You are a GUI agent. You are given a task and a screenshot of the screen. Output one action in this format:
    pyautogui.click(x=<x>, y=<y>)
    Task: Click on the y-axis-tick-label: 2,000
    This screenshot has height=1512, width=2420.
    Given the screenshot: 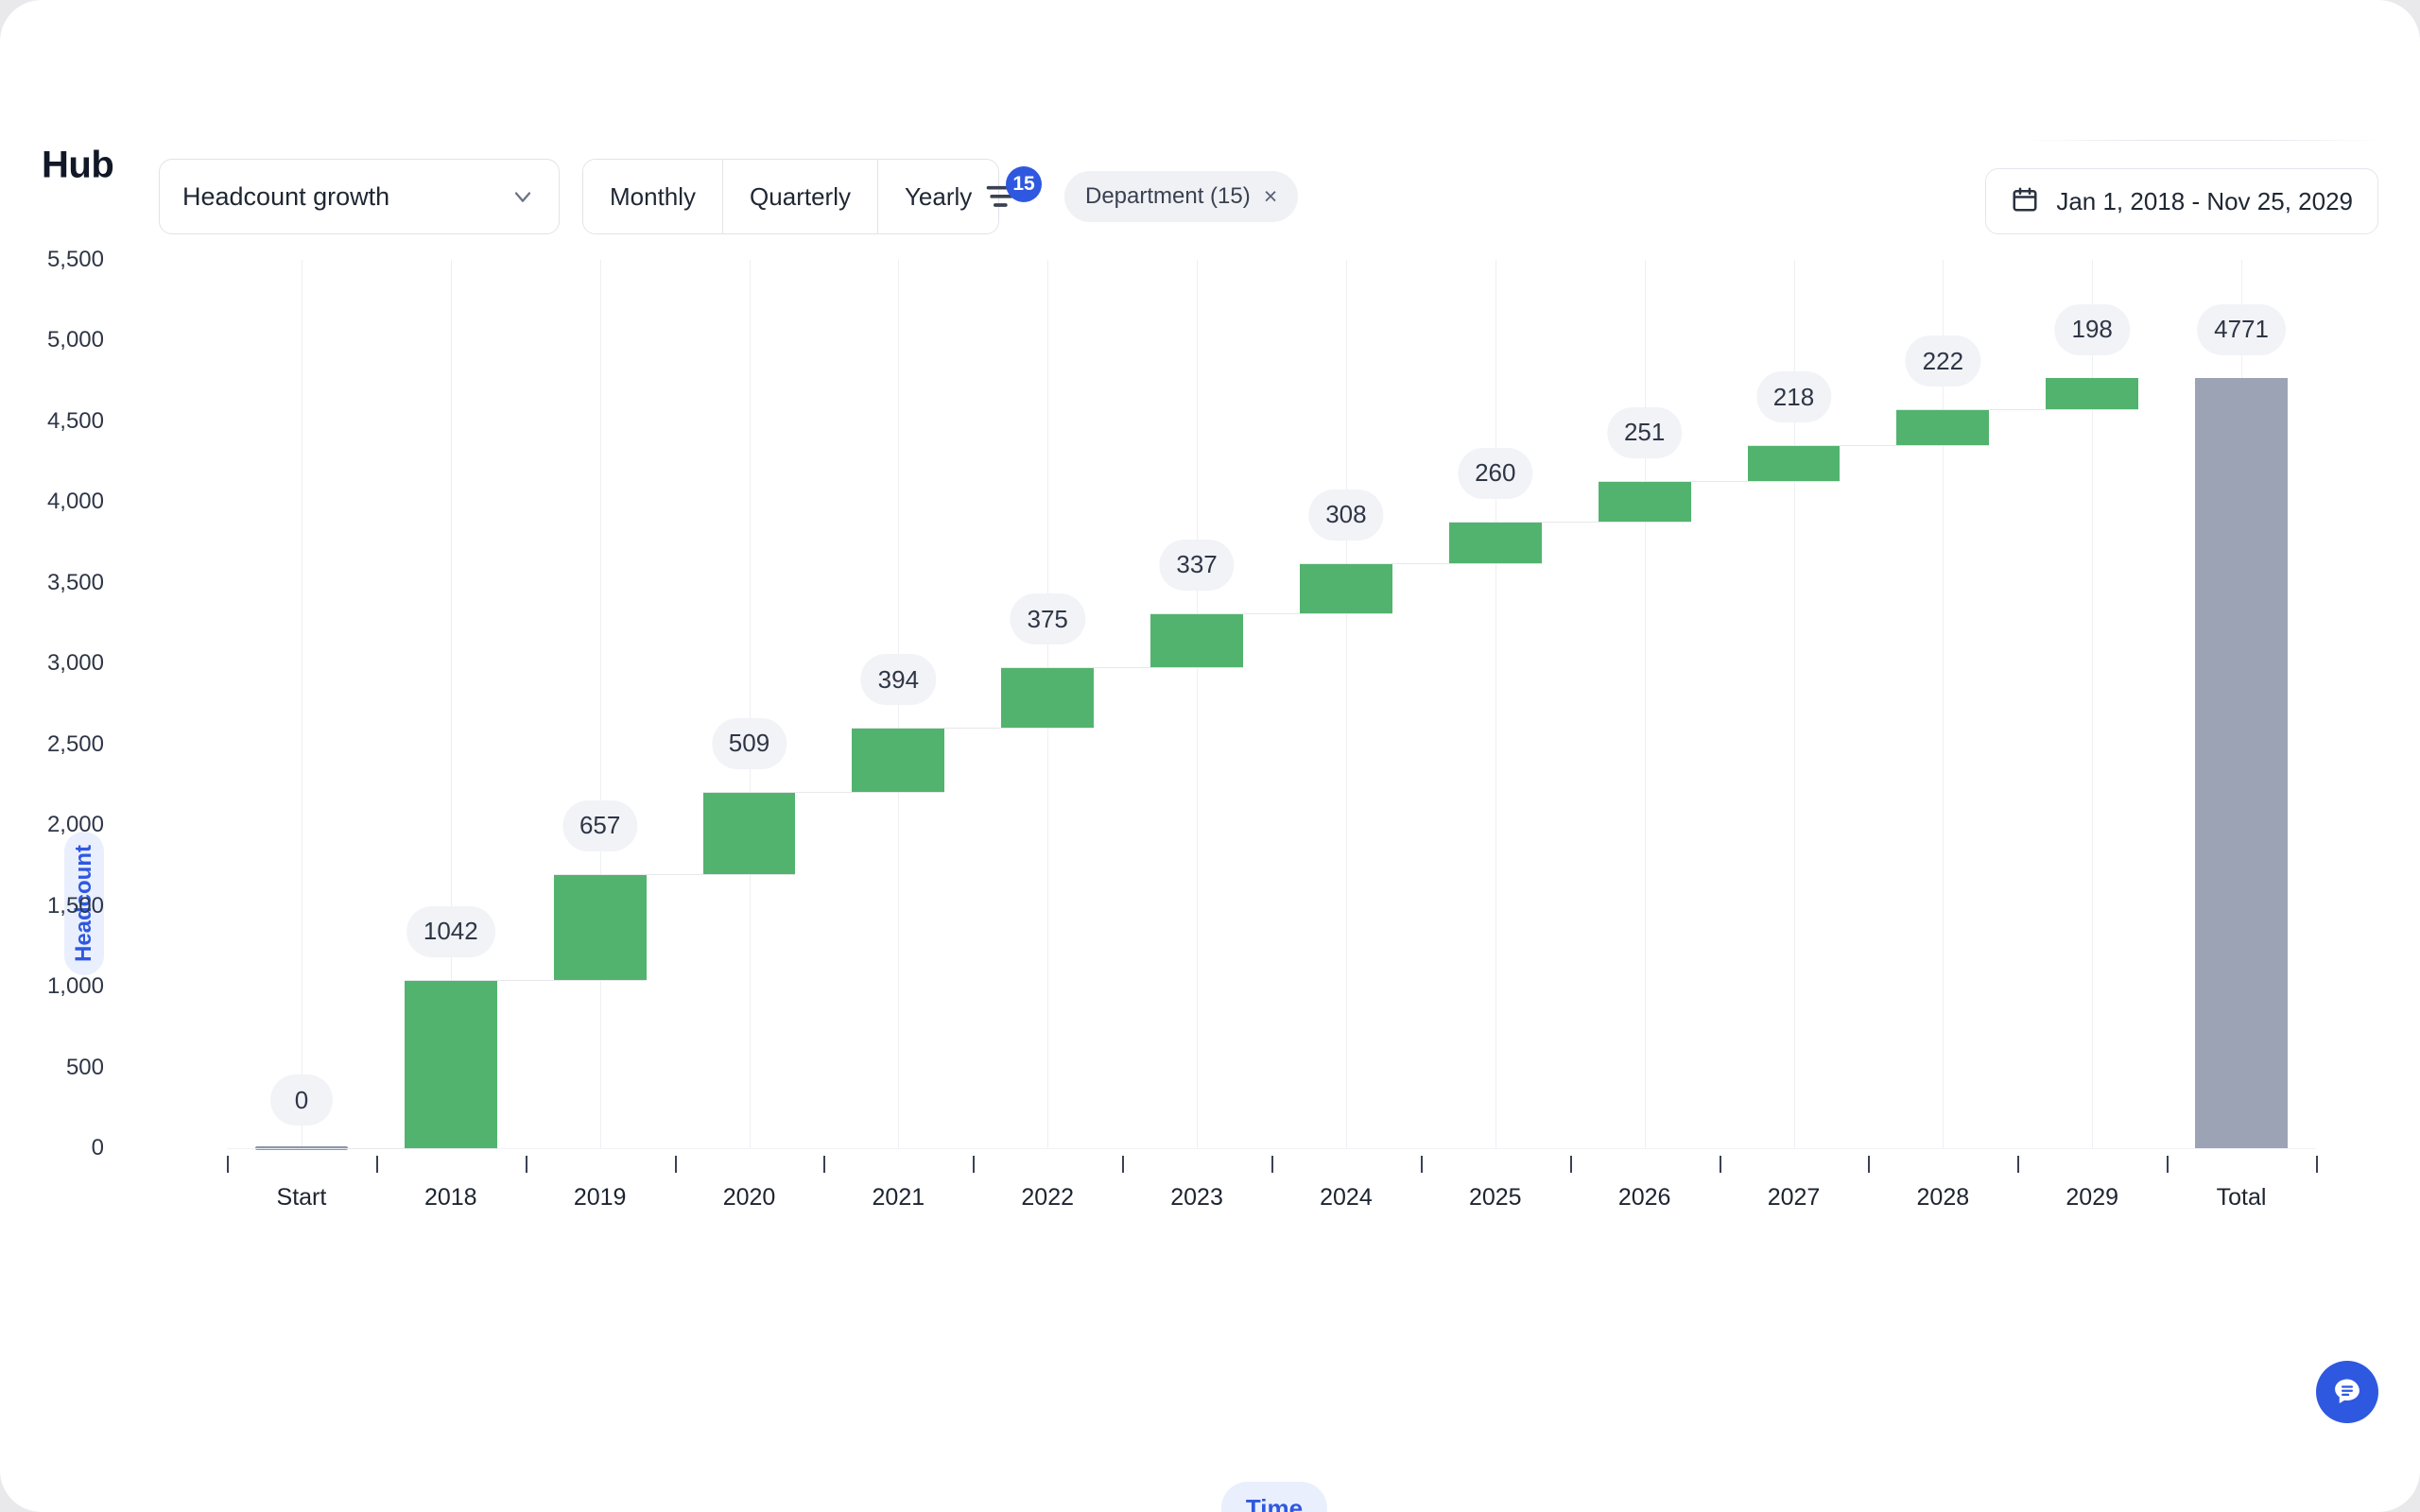 What is the action you would take?
    pyautogui.click(x=75, y=825)
    